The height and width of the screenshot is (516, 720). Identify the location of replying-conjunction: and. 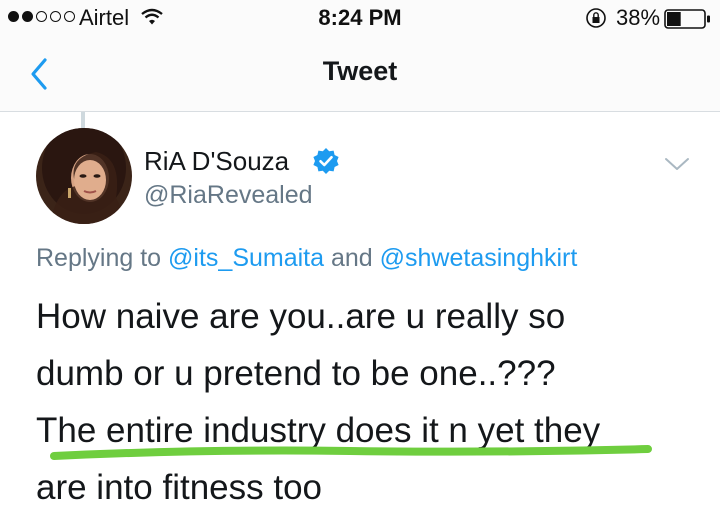
(352, 258).